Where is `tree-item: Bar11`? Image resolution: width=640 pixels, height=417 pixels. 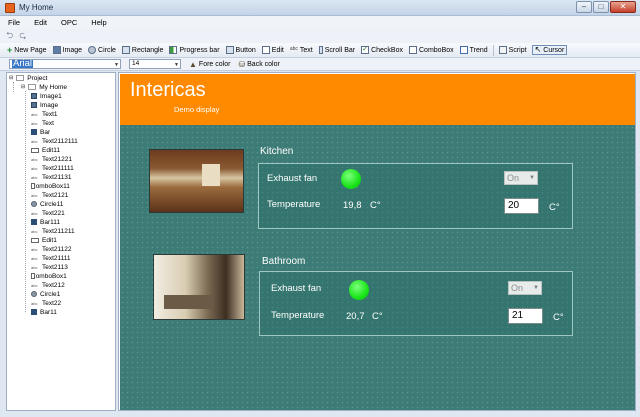 tree-item: Bar11 is located at coordinates (44, 312).